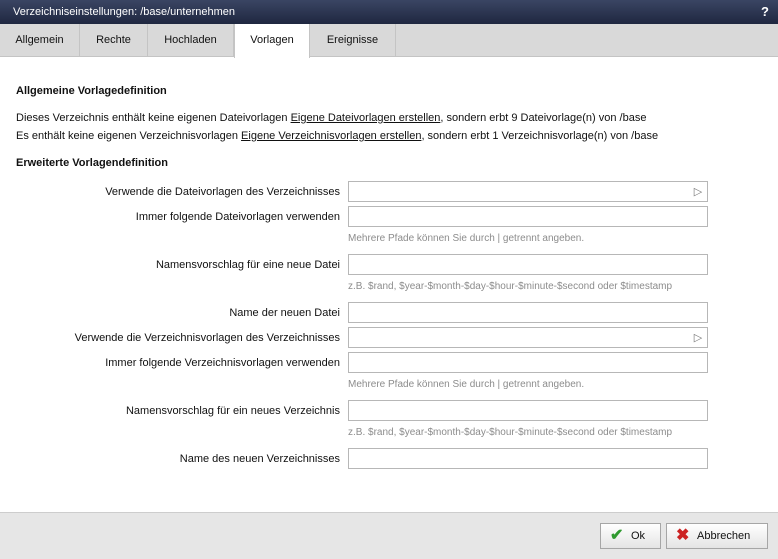 The width and height of the screenshot is (778, 559). Describe the element at coordinates (765, 11) in the screenshot. I see `help-button: ?` at that location.